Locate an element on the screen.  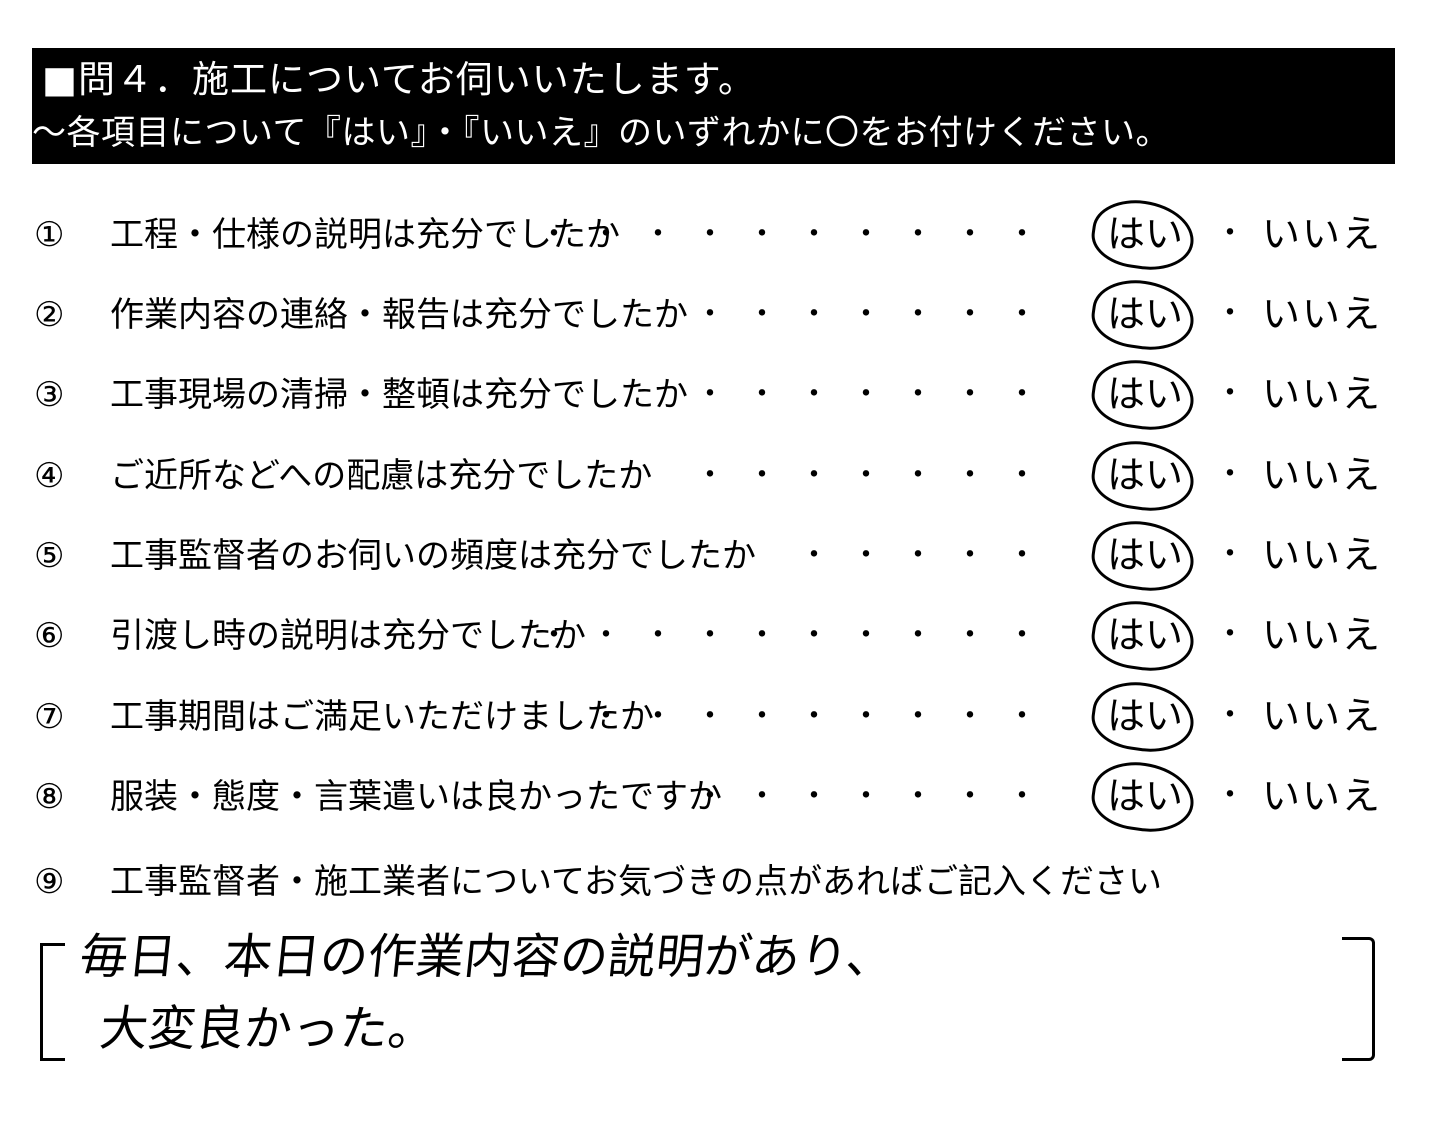
question-number: ⑥ is located at coordinates (49, 636).